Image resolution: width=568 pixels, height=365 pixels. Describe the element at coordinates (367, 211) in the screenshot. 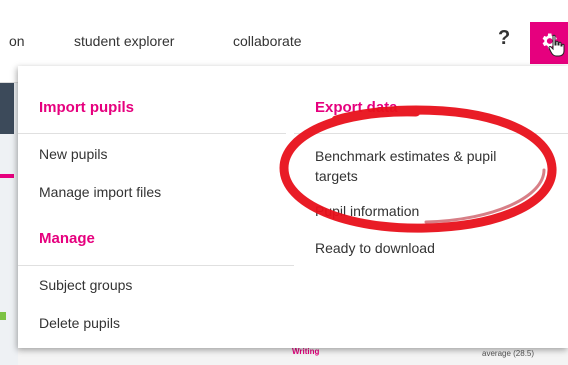

I see `menu-item-pupil-information: Pupil information` at that location.